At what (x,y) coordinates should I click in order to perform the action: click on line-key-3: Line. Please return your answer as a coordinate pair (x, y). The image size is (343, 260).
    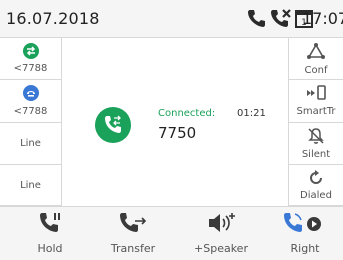
    Looking at the image, I should click on (31, 144).